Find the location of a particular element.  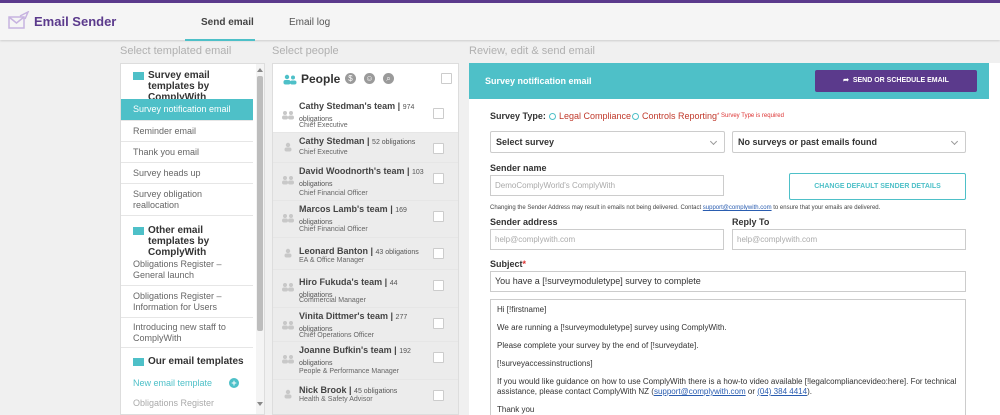

obligation-count: 52 obligations is located at coordinates (394, 142).